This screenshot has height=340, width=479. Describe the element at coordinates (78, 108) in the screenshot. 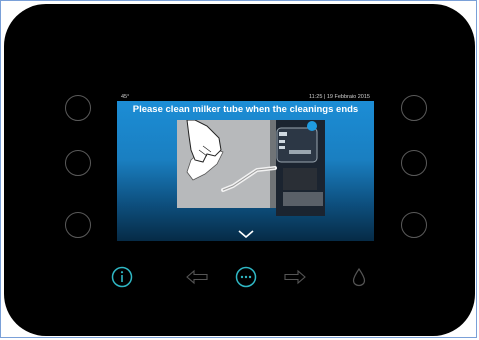

I see `left-button-top` at that location.